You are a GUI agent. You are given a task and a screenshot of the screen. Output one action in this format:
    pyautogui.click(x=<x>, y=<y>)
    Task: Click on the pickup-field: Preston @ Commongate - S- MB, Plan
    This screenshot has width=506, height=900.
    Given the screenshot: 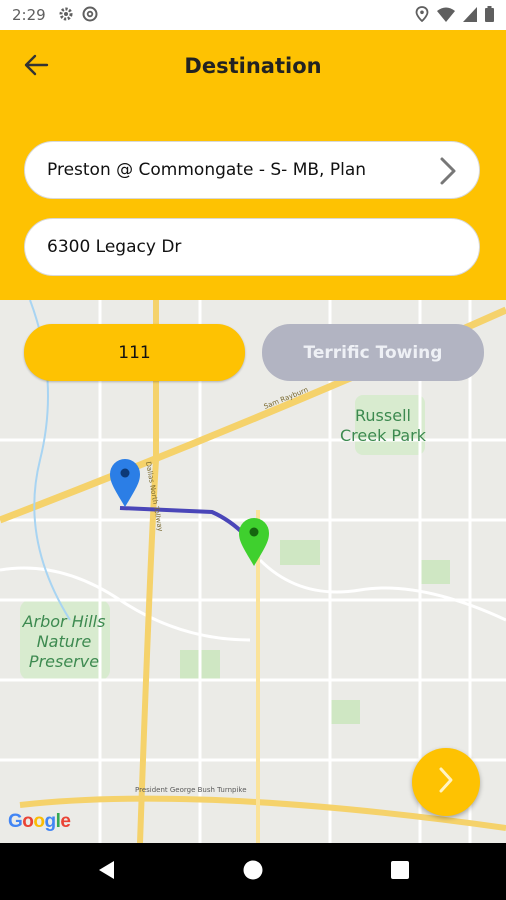 What is the action you would take?
    pyautogui.click(x=252, y=170)
    